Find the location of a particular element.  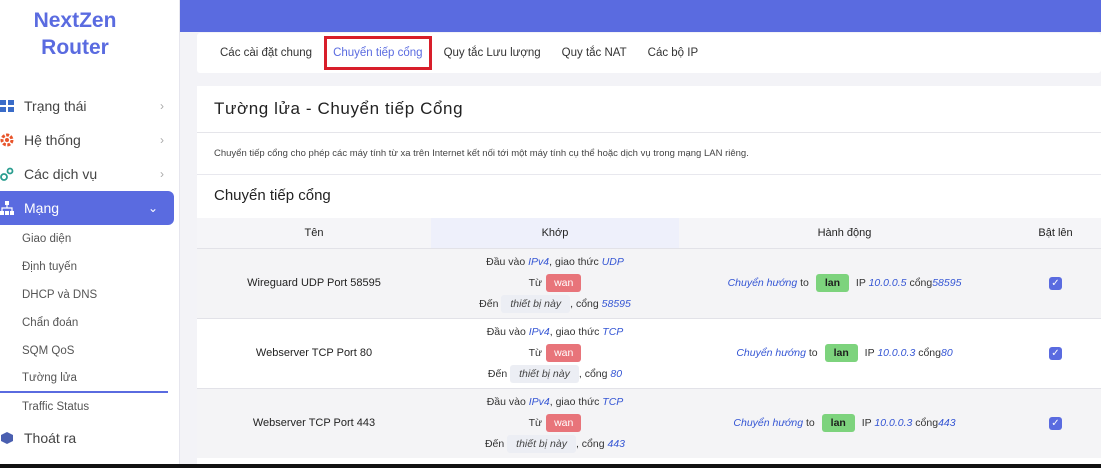

dest-port-value: 58595 is located at coordinates (947, 283).